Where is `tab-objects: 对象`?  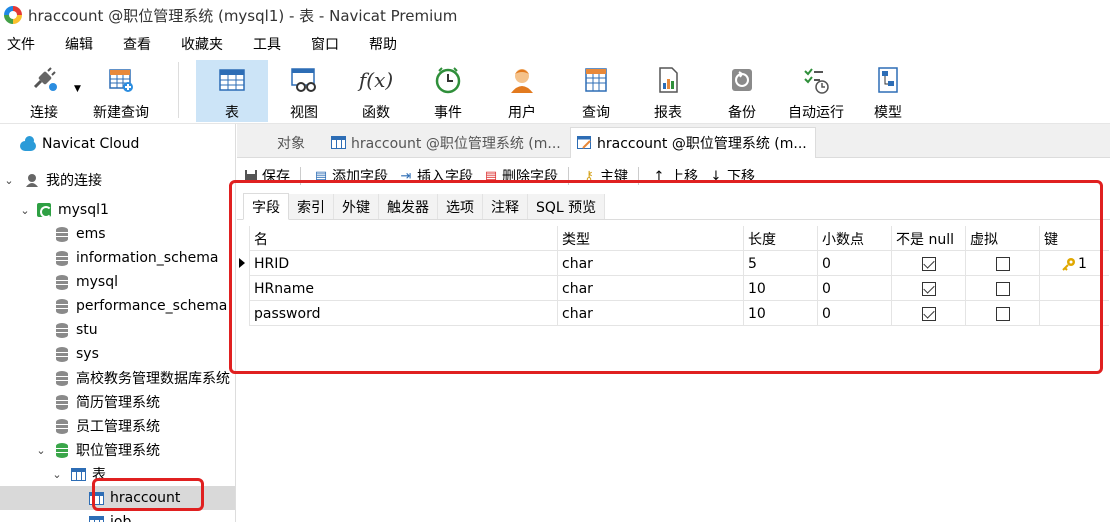
tab-objects: 对象 is located at coordinates (291, 142).